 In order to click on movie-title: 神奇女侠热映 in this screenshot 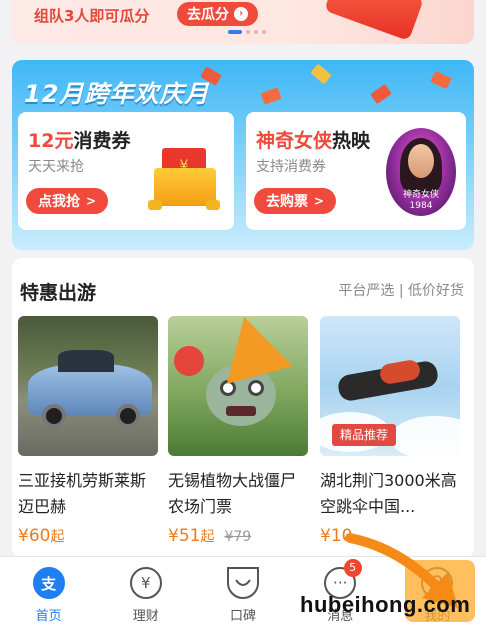, I will do `click(313, 139)`.